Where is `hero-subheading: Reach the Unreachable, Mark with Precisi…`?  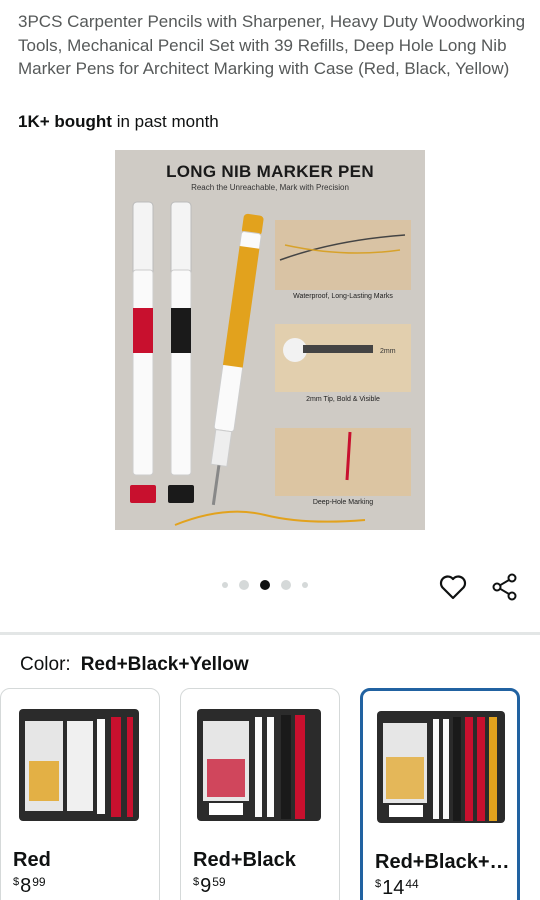
hero-subheading: Reach the Unreachable, Mark with Precisi… is located at coordinates (270, 187).